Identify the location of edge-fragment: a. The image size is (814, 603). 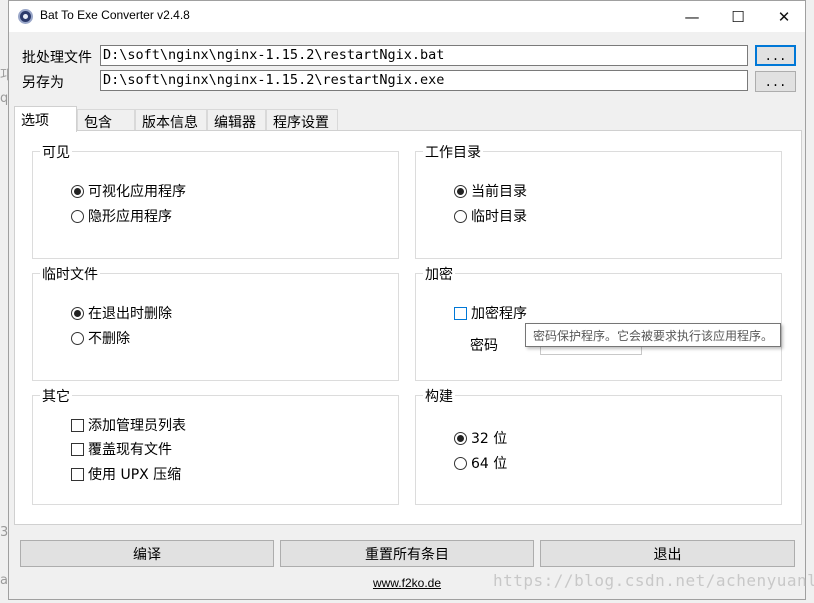
(4, 580).